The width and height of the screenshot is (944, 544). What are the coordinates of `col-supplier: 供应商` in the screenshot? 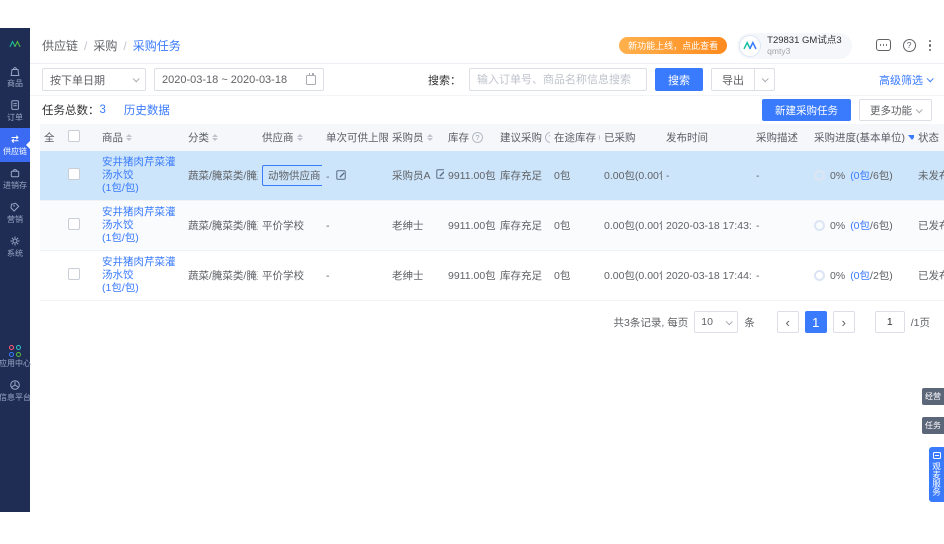 It's located at (290, 137).